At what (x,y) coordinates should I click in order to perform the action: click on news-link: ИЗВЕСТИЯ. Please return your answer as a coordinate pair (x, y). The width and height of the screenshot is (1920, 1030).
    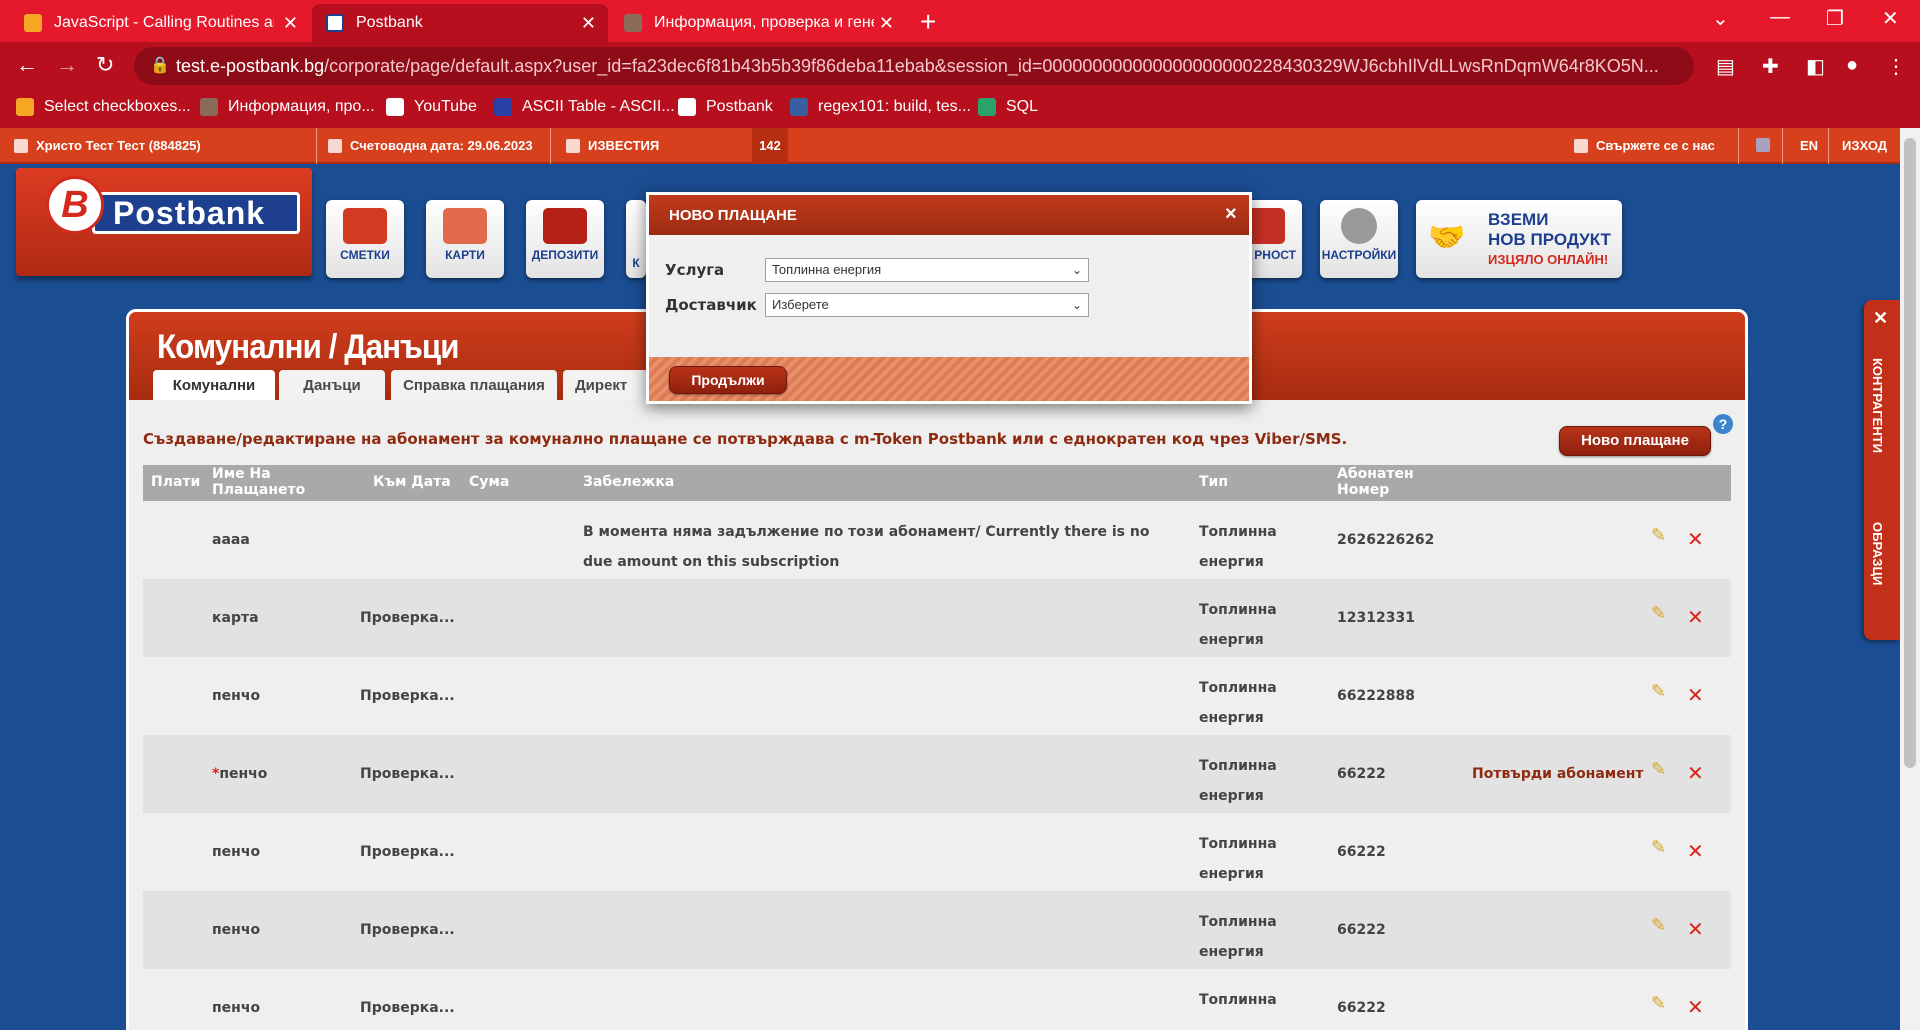
    Looking at the image, I should click on (612, 145).